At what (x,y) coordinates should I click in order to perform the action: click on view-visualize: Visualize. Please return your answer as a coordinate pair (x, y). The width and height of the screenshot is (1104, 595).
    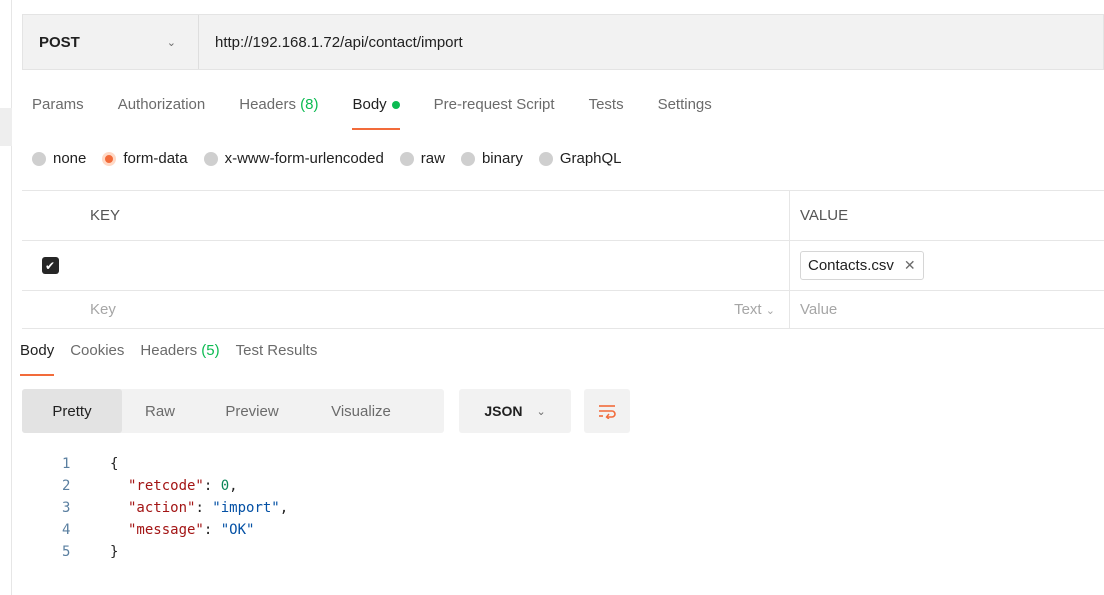
    Looking at the image, I should click on (361, 411).